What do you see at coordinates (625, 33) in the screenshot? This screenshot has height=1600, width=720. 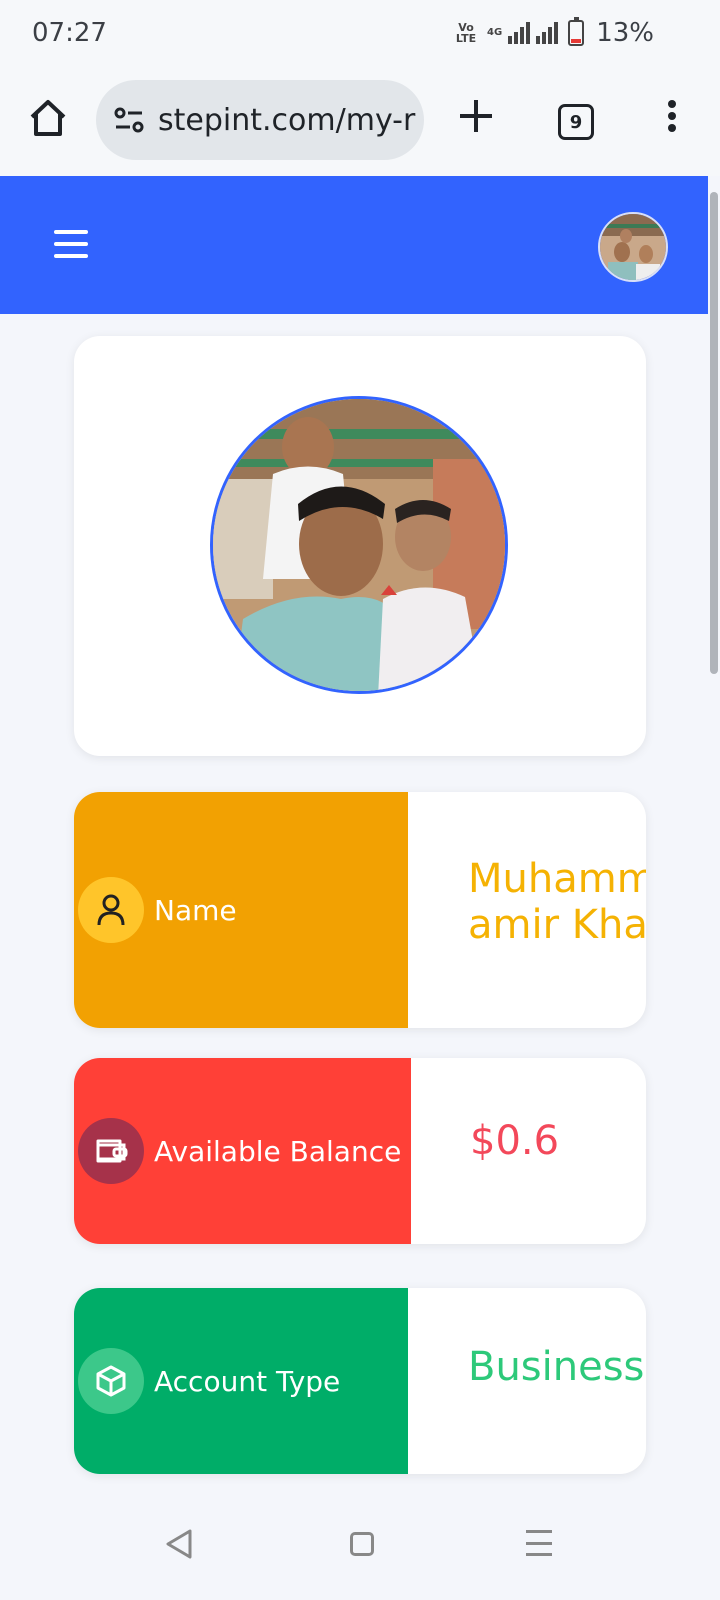 I see `battery-percent: 13%` at bounding box center [625, 33].